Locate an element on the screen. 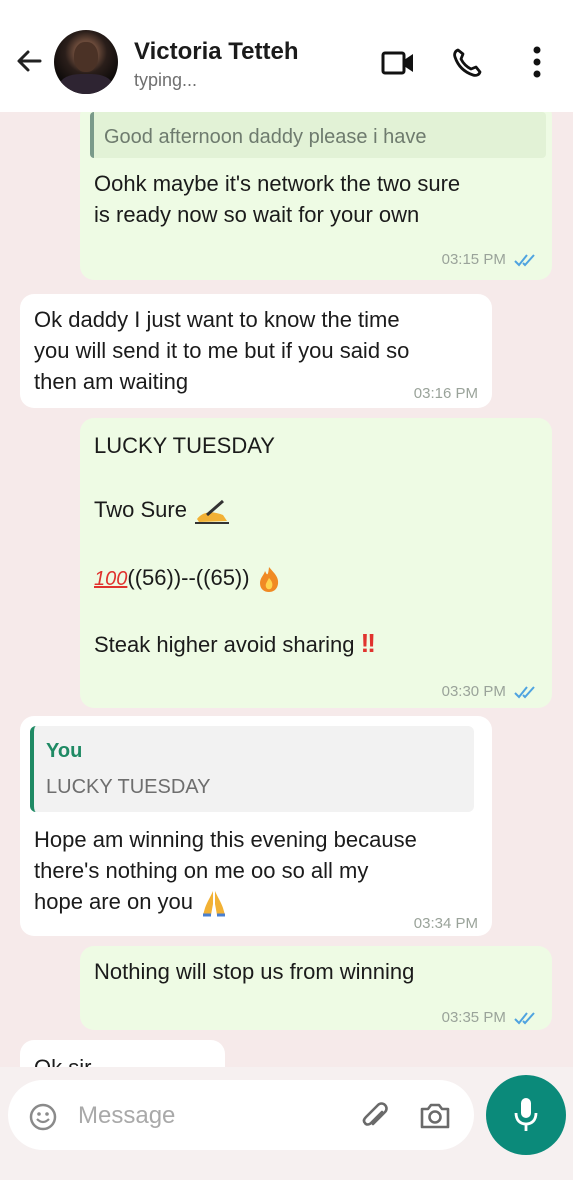 This screenshot has height=1180, width=573. message-meta: 03:30 PM is located at coordinates (490, 691).